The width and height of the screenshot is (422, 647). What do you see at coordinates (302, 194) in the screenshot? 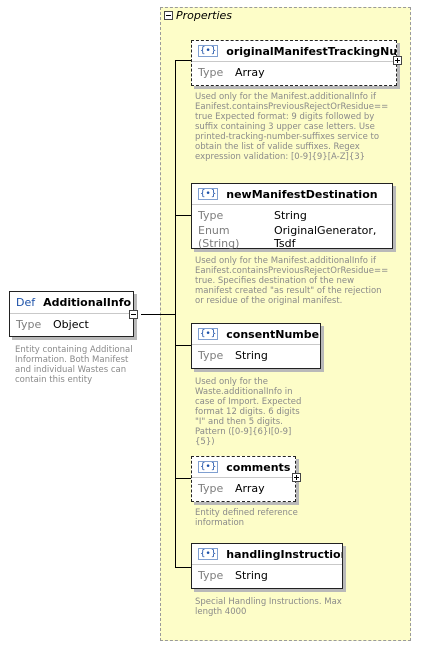
I see `property-name: newManifestDestination` at bounding box center [302, 194].